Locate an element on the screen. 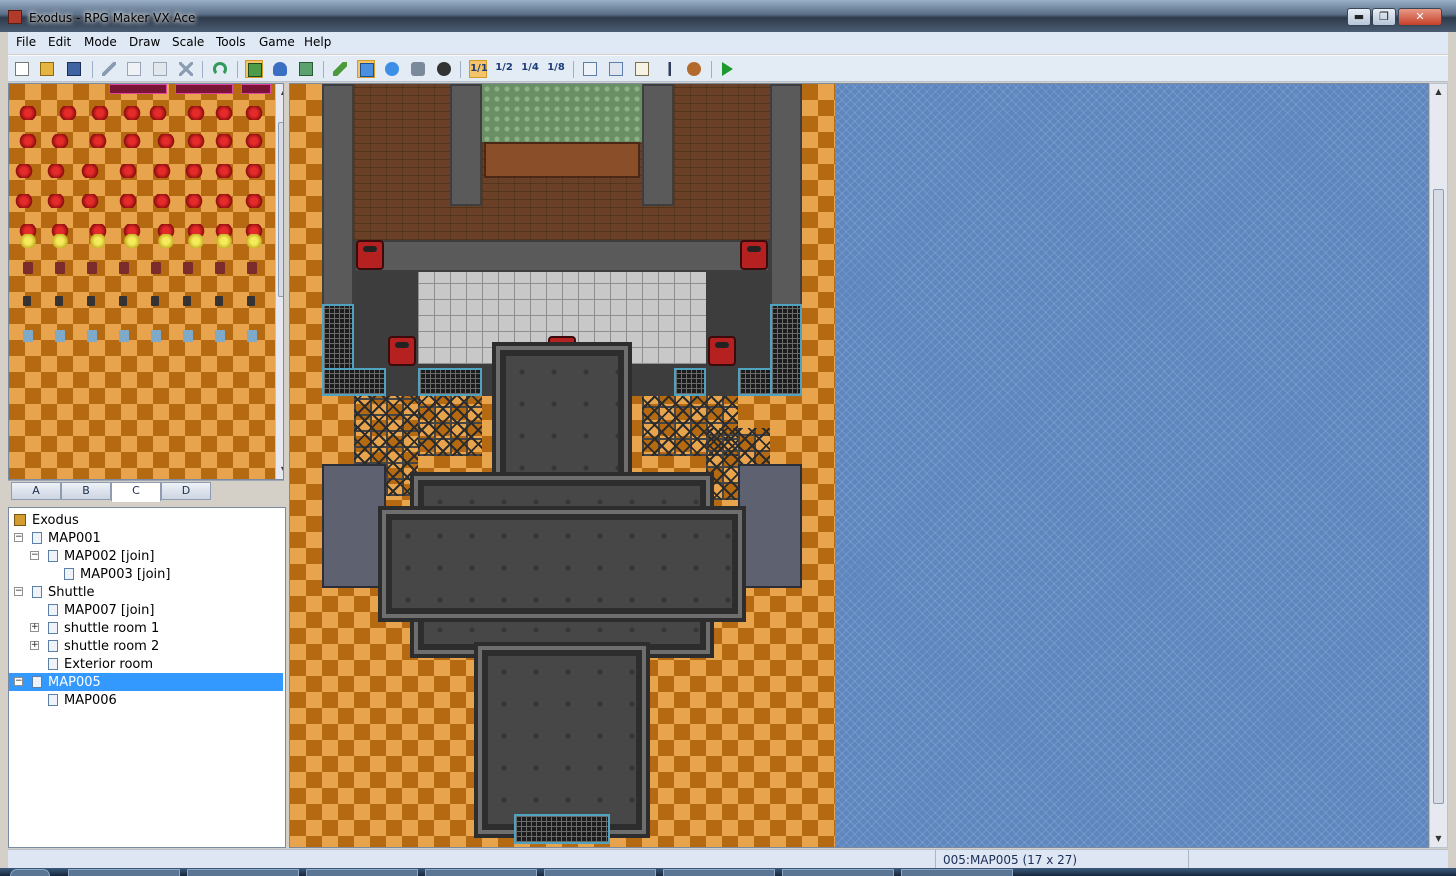 The width and height of the screenshot is (1456, 876). sound-test-icon is located at coordinates (668, 69).